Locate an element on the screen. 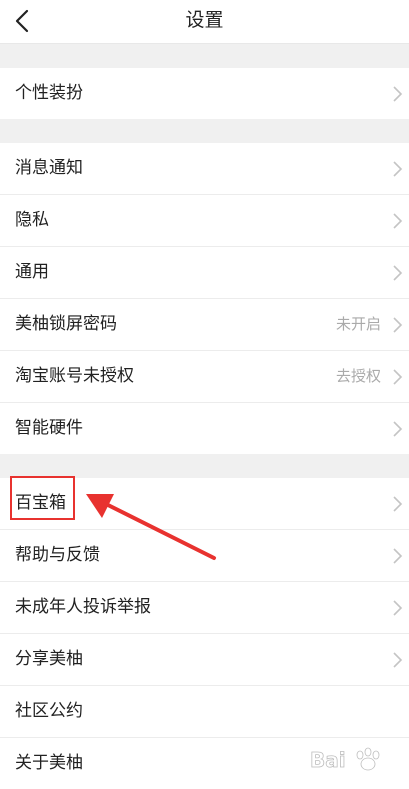 The image size is (409, 789). annotation-highlight-box is located at coordinates (42, 498).